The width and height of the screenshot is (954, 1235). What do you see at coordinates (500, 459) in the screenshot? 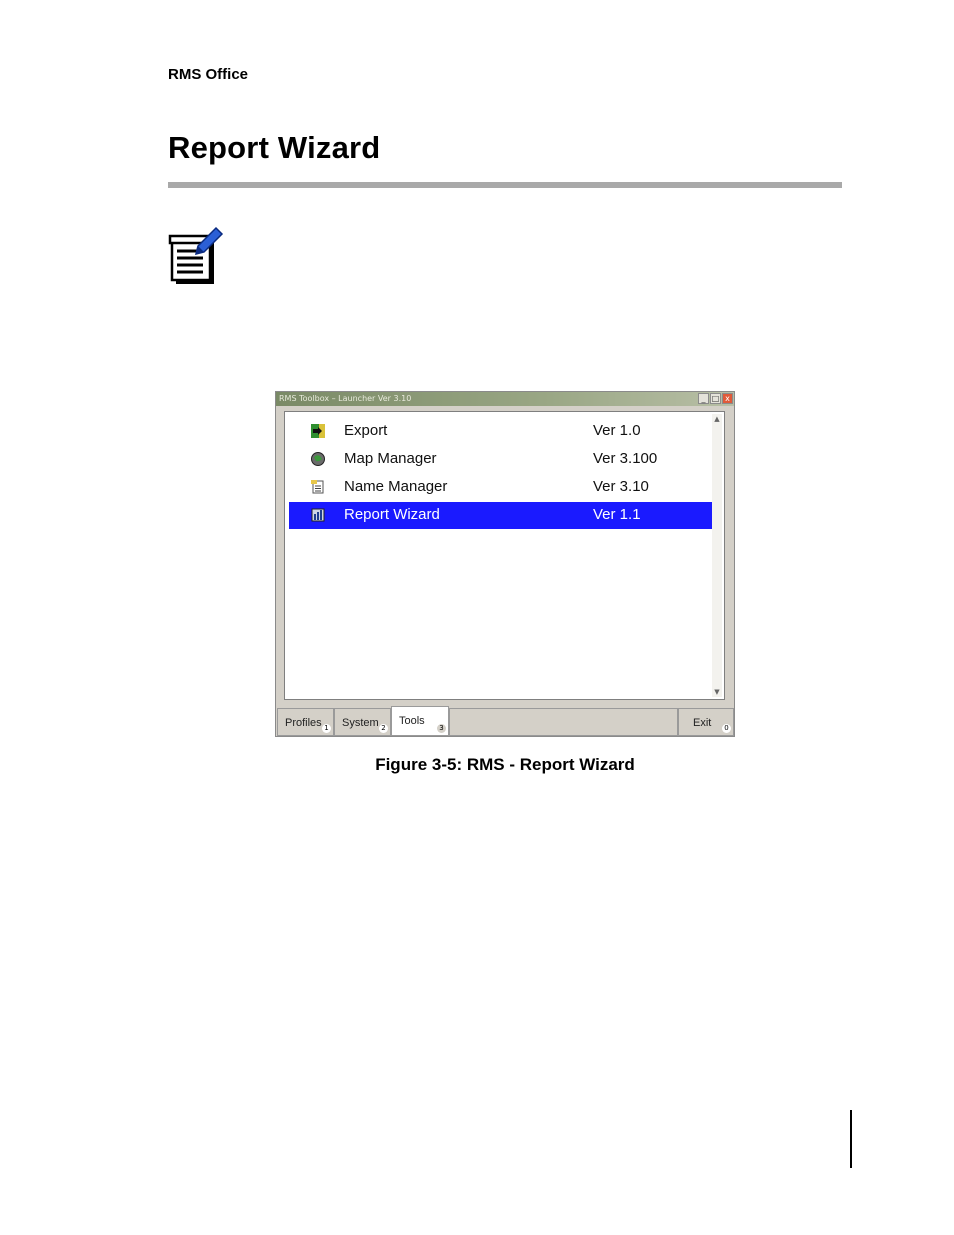
I see `list-item-map-manager: Map Manager Ver 3.100` at bounding box center [500, 459].